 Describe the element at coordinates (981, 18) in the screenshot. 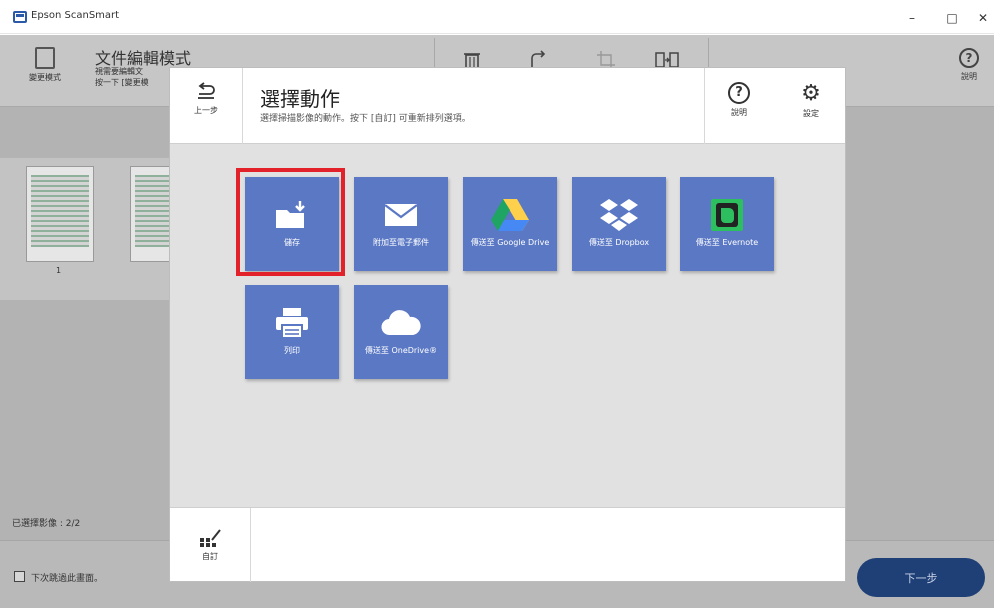

I see `close-button: ✕` at that location.